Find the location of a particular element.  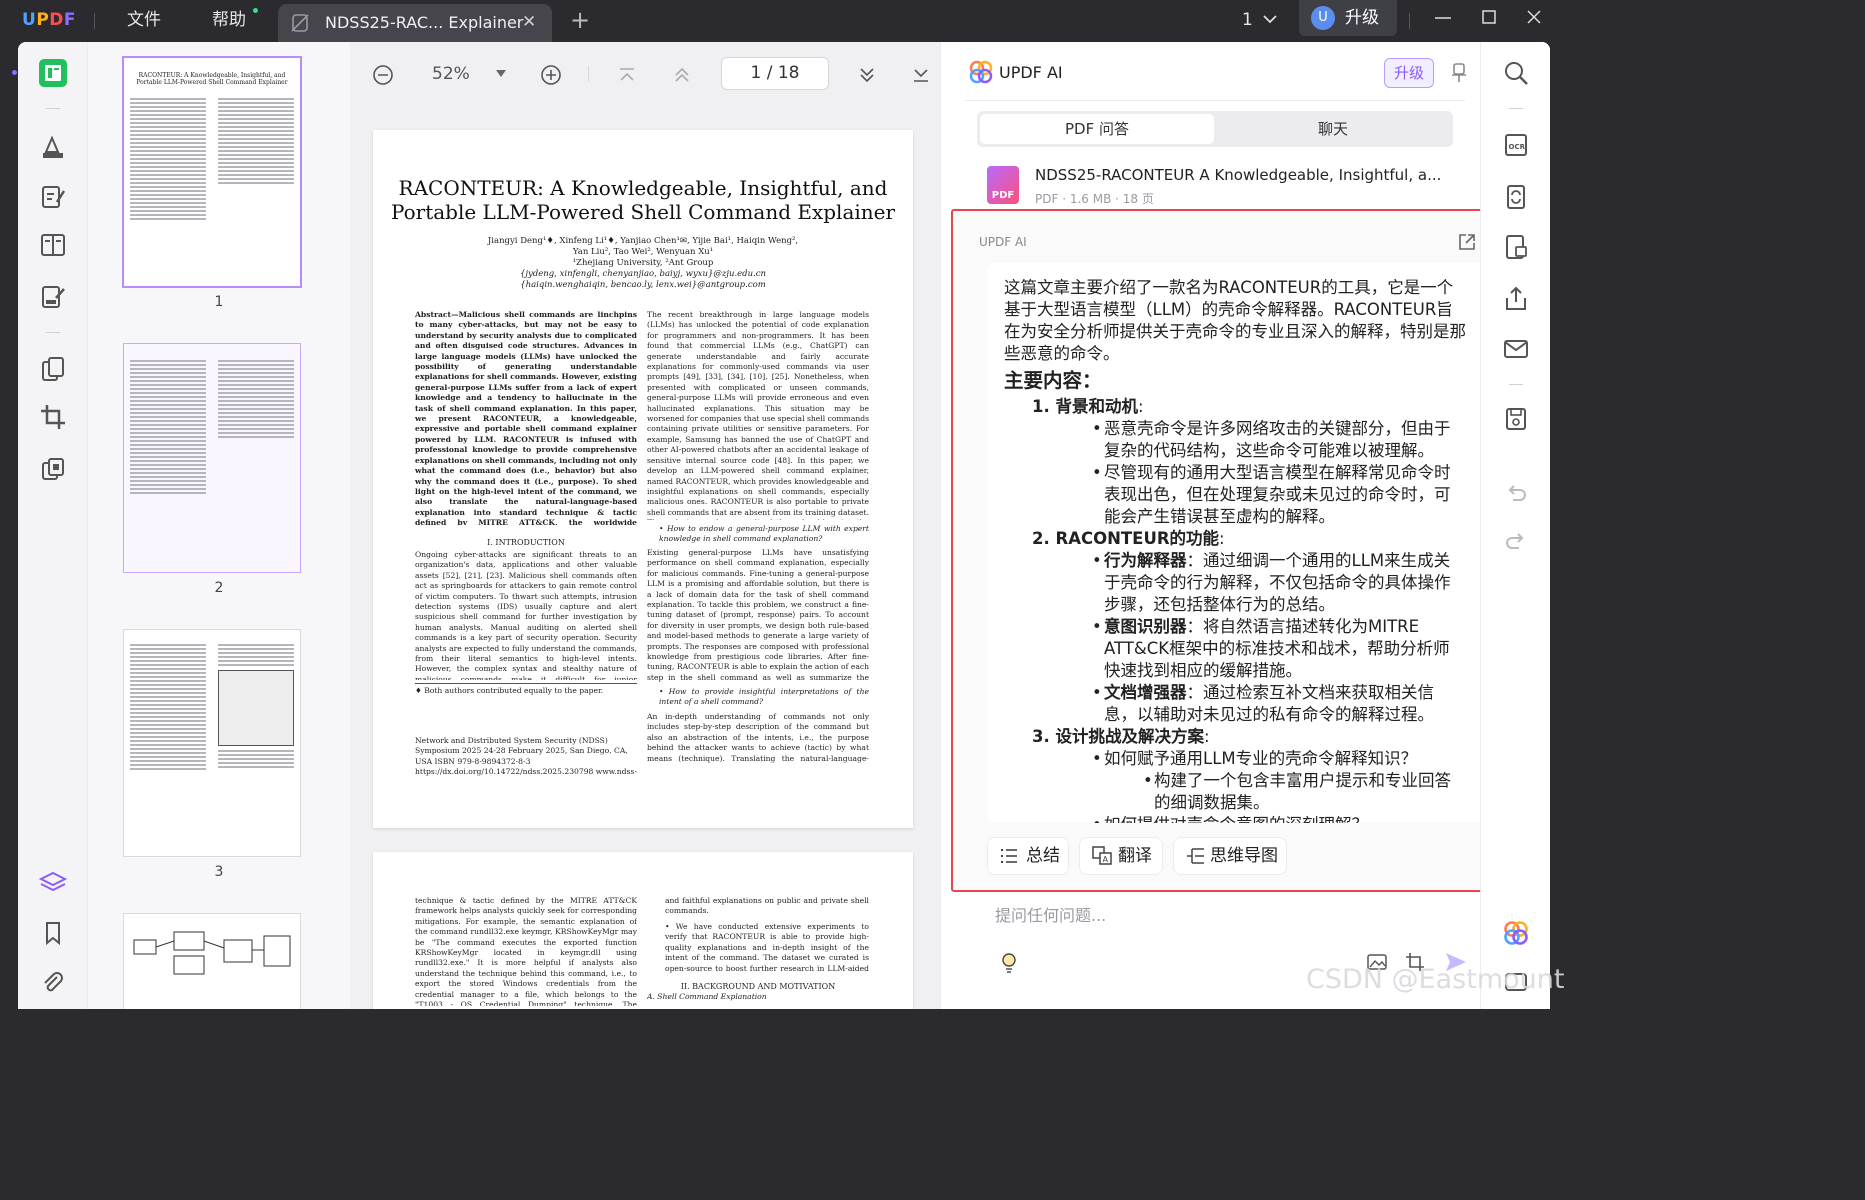

mindmap-label: 思维导图 is located at coordinates (1244, 856).